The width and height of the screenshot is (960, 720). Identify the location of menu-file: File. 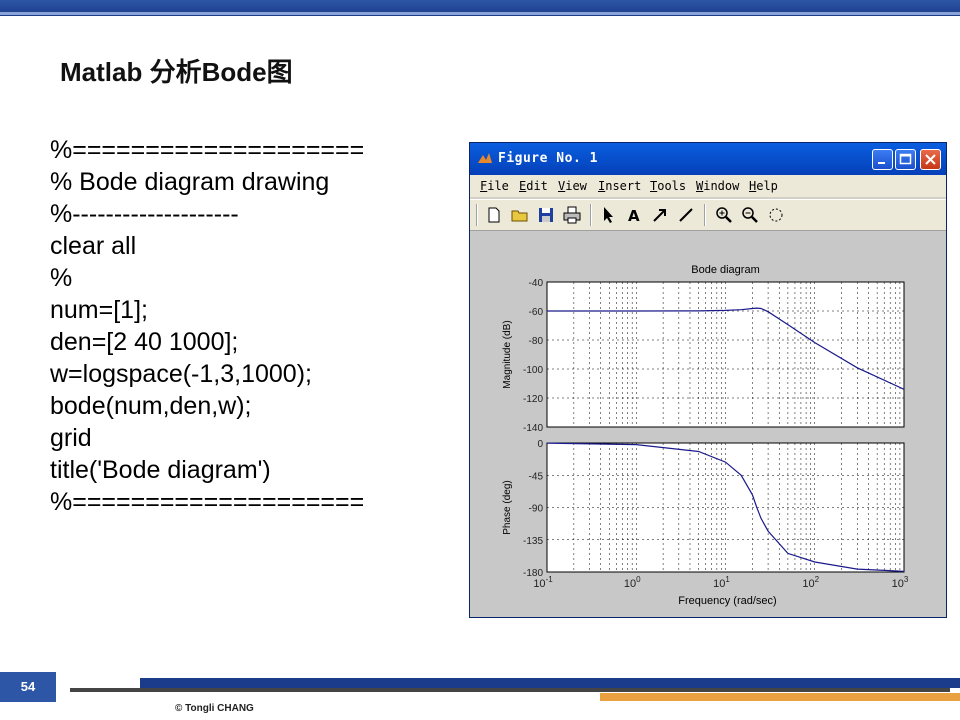
(494, 186).